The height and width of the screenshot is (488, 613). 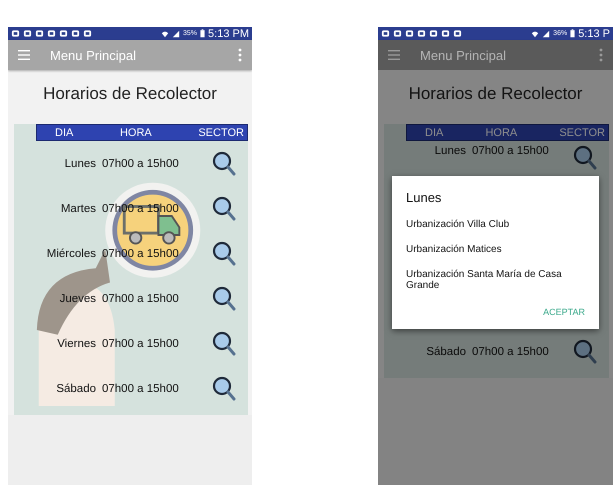 What do you see at coordinates (484, 280) in the screenshot?
I see `sector-name: Urbanización Santa María de Casa Grande` at bounding box center [484, 280].